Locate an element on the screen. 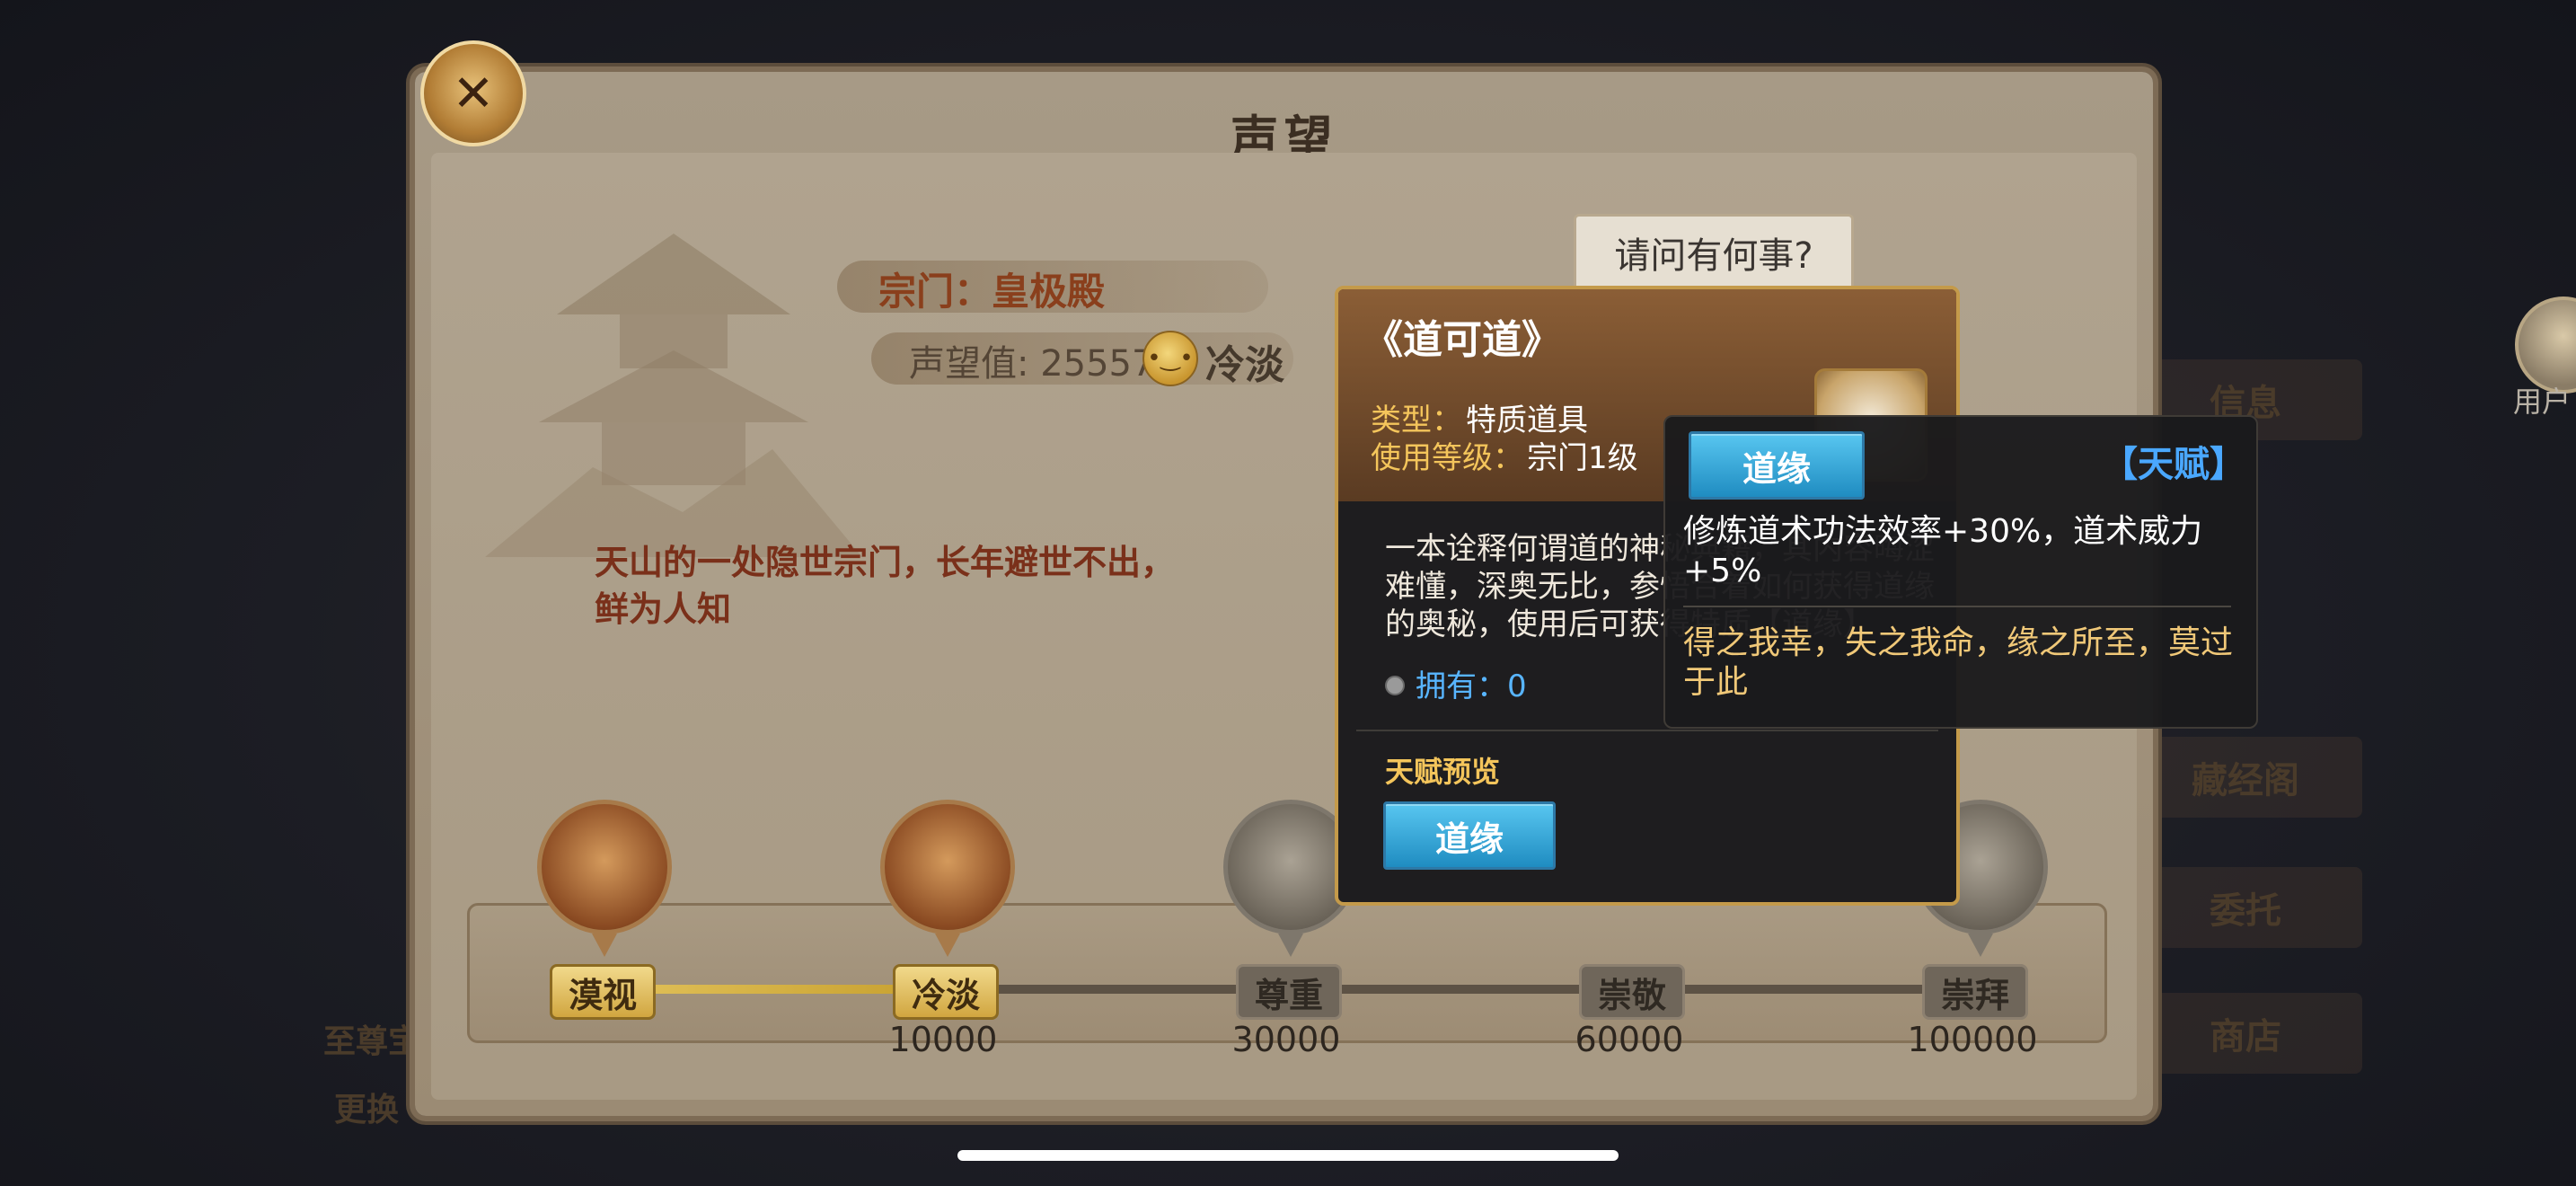  sect-name: 宗门：皇极殿 is located at coordinates (992, 292).